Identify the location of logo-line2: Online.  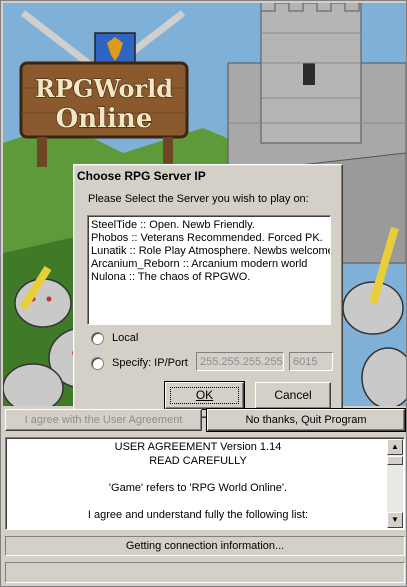
(104, 119).